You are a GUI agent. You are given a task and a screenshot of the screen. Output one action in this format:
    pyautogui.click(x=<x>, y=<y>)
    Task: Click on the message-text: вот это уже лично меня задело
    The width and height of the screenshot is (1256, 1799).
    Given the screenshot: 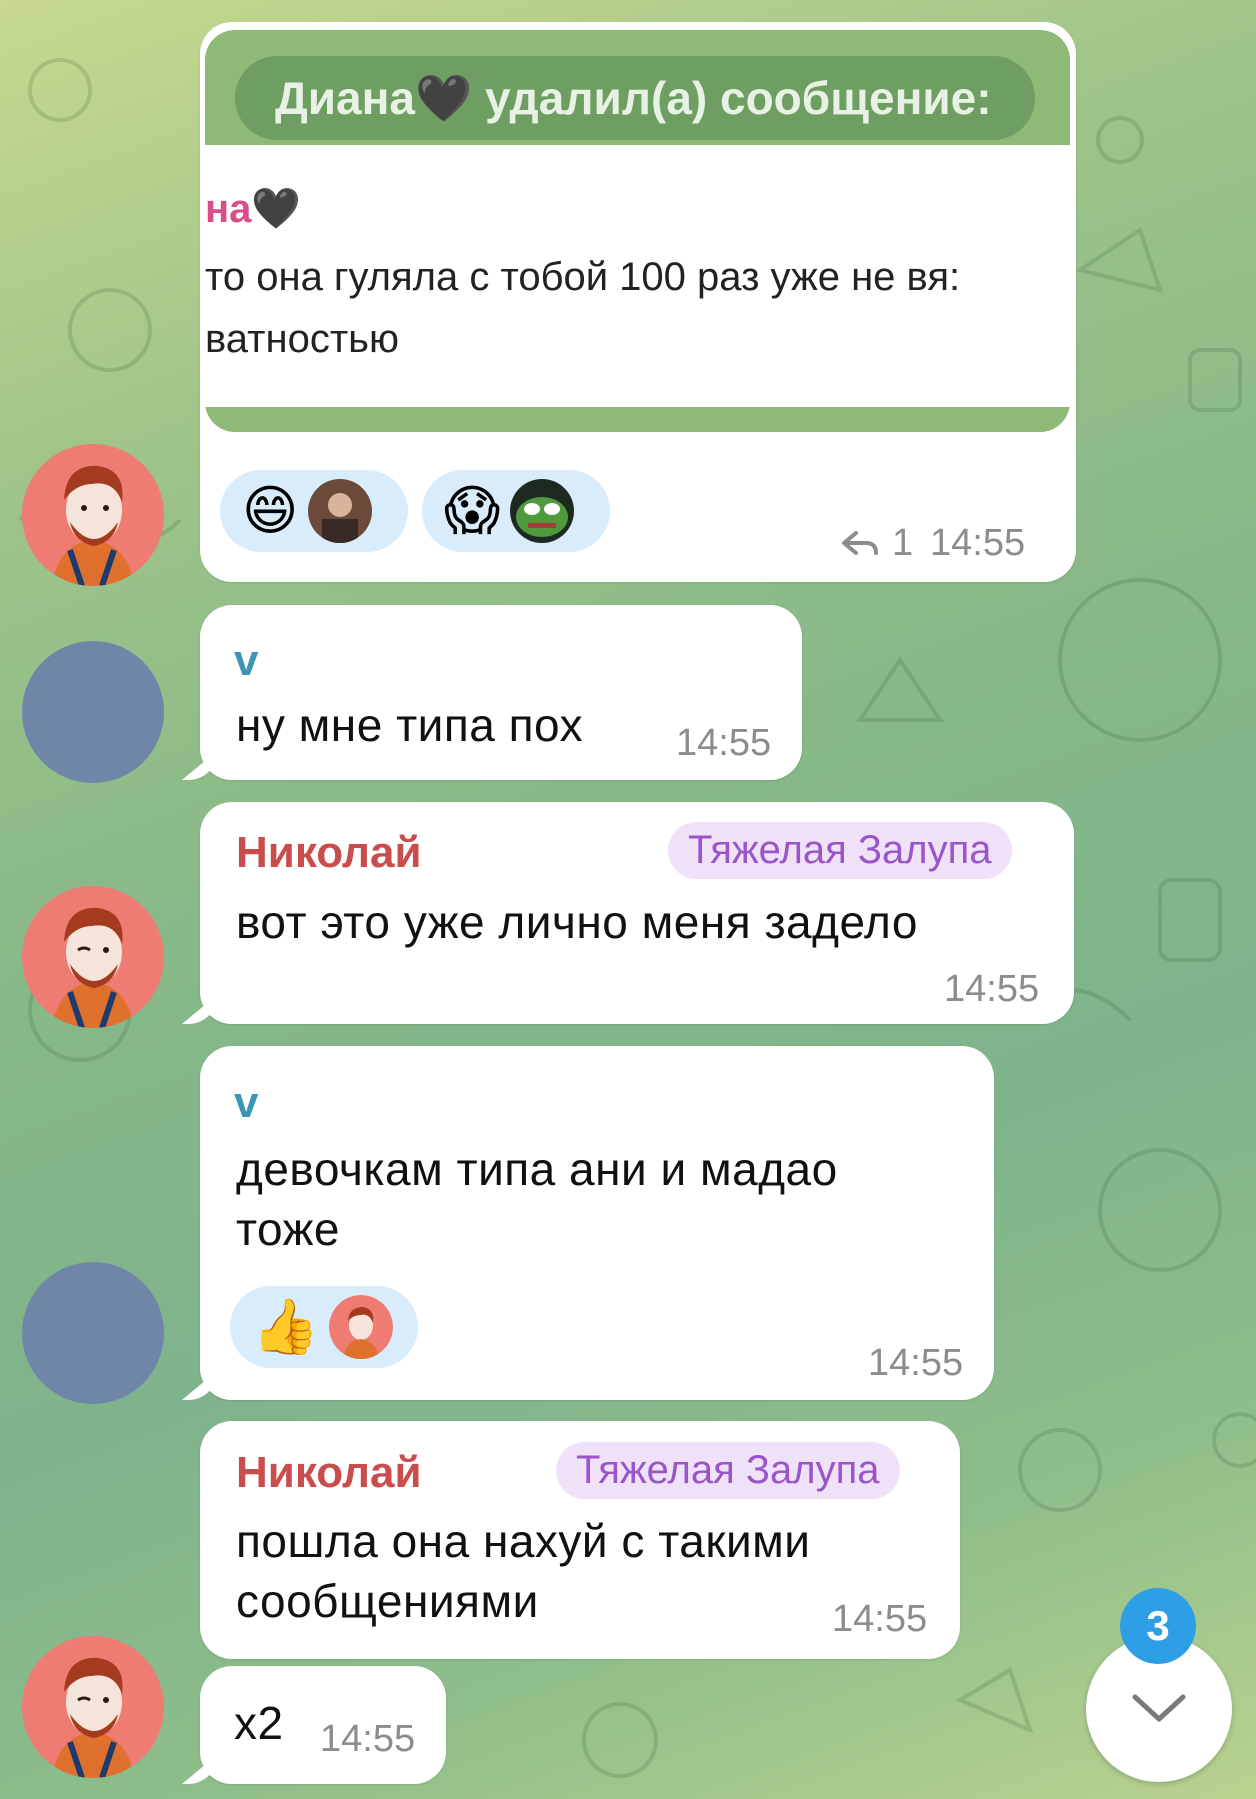 What is the action you would take?
    pyautogui.click(x=577, y=922)
    